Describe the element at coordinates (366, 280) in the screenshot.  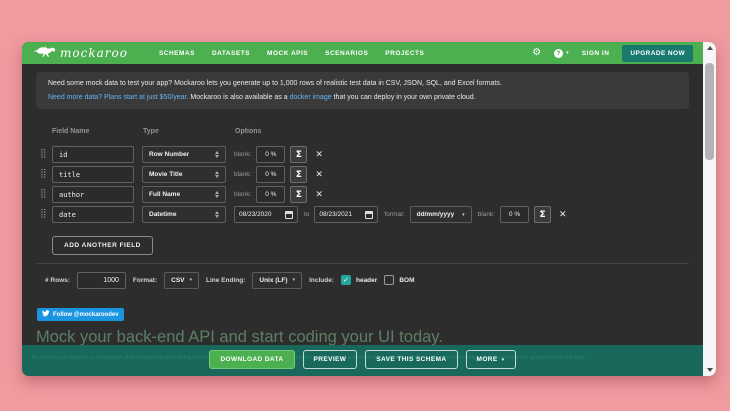
I see `header-checkbox-label: header` at that location.